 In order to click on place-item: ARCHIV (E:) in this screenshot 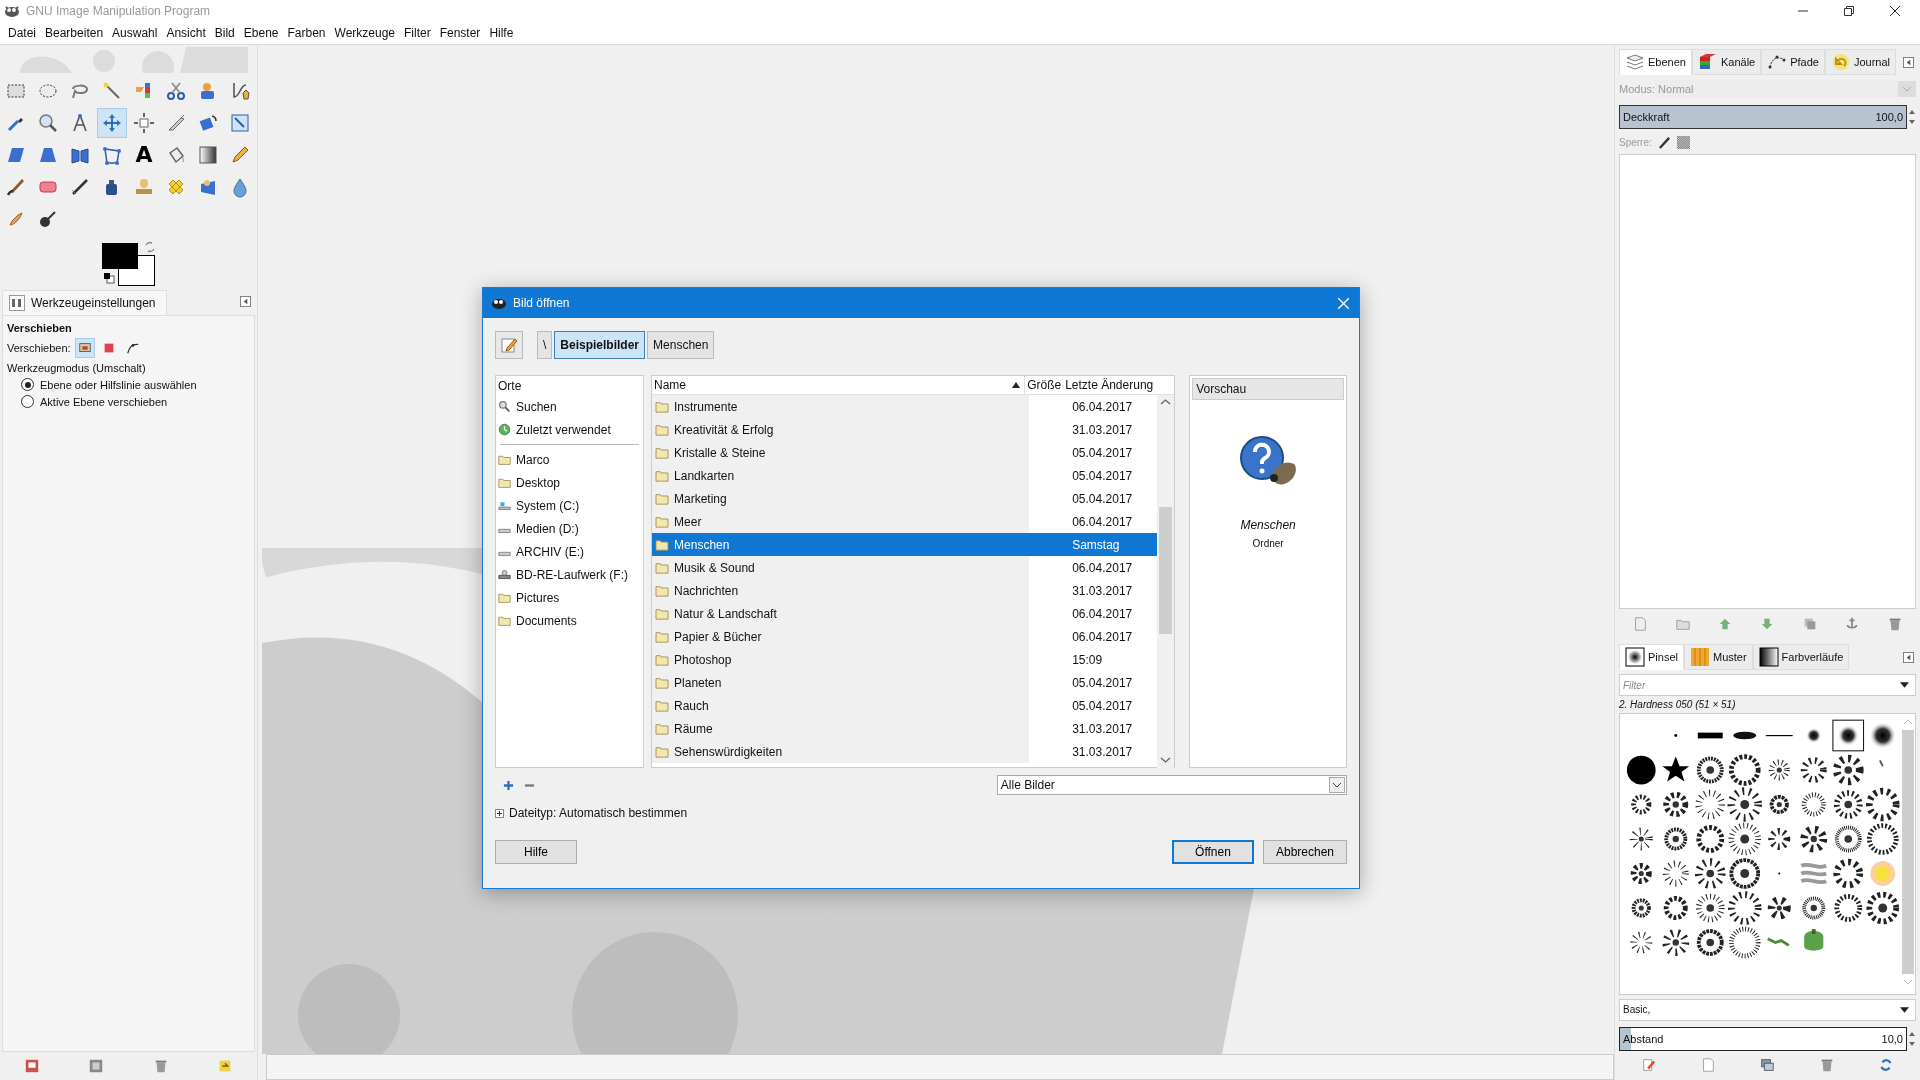, I will do `click(570, 551)`.